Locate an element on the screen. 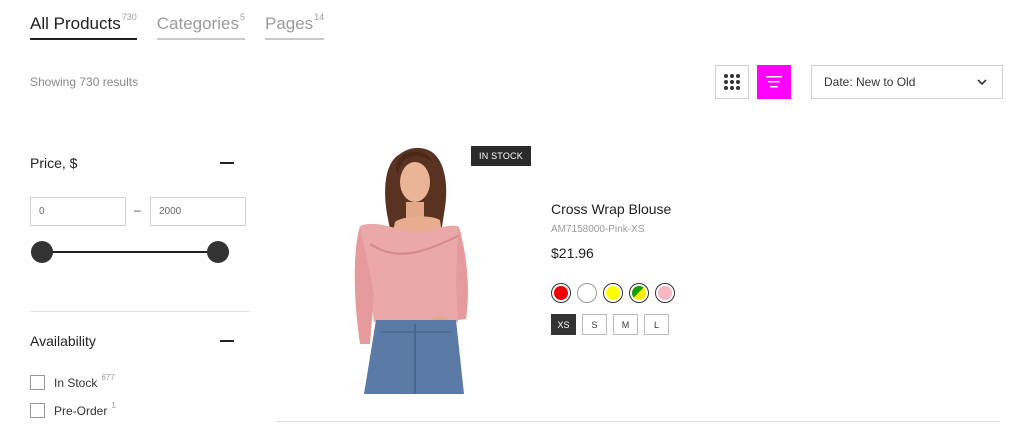 The width and height of the screenshot is (1023, 428). list-view-button is located at coordinates (774, 82).